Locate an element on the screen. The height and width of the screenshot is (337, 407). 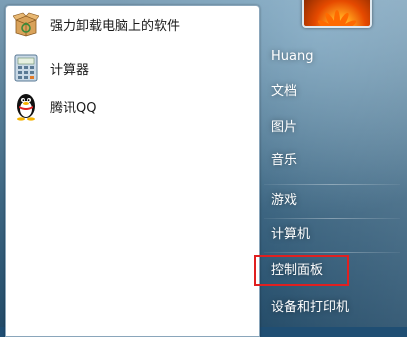
right-item-computer: 计算机 is located at coordinates (333, 235).